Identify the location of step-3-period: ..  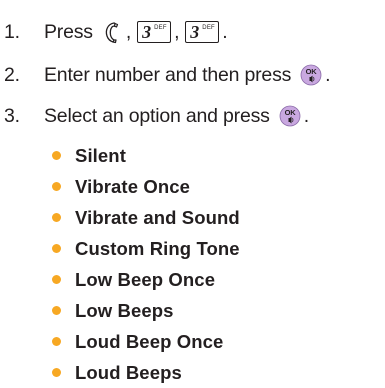
(306, 115).